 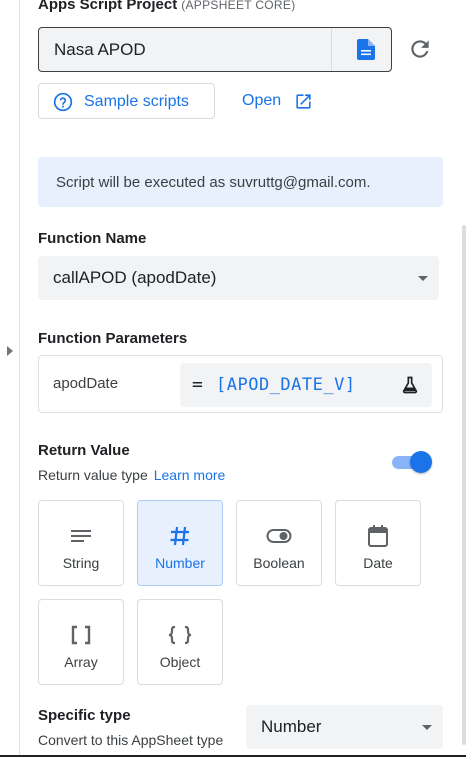 What do you see at coordinates (135, 277) in the screenshot?
I see `function-name-value: callAPOD (apodDate)` at bounding box center [135, 277].